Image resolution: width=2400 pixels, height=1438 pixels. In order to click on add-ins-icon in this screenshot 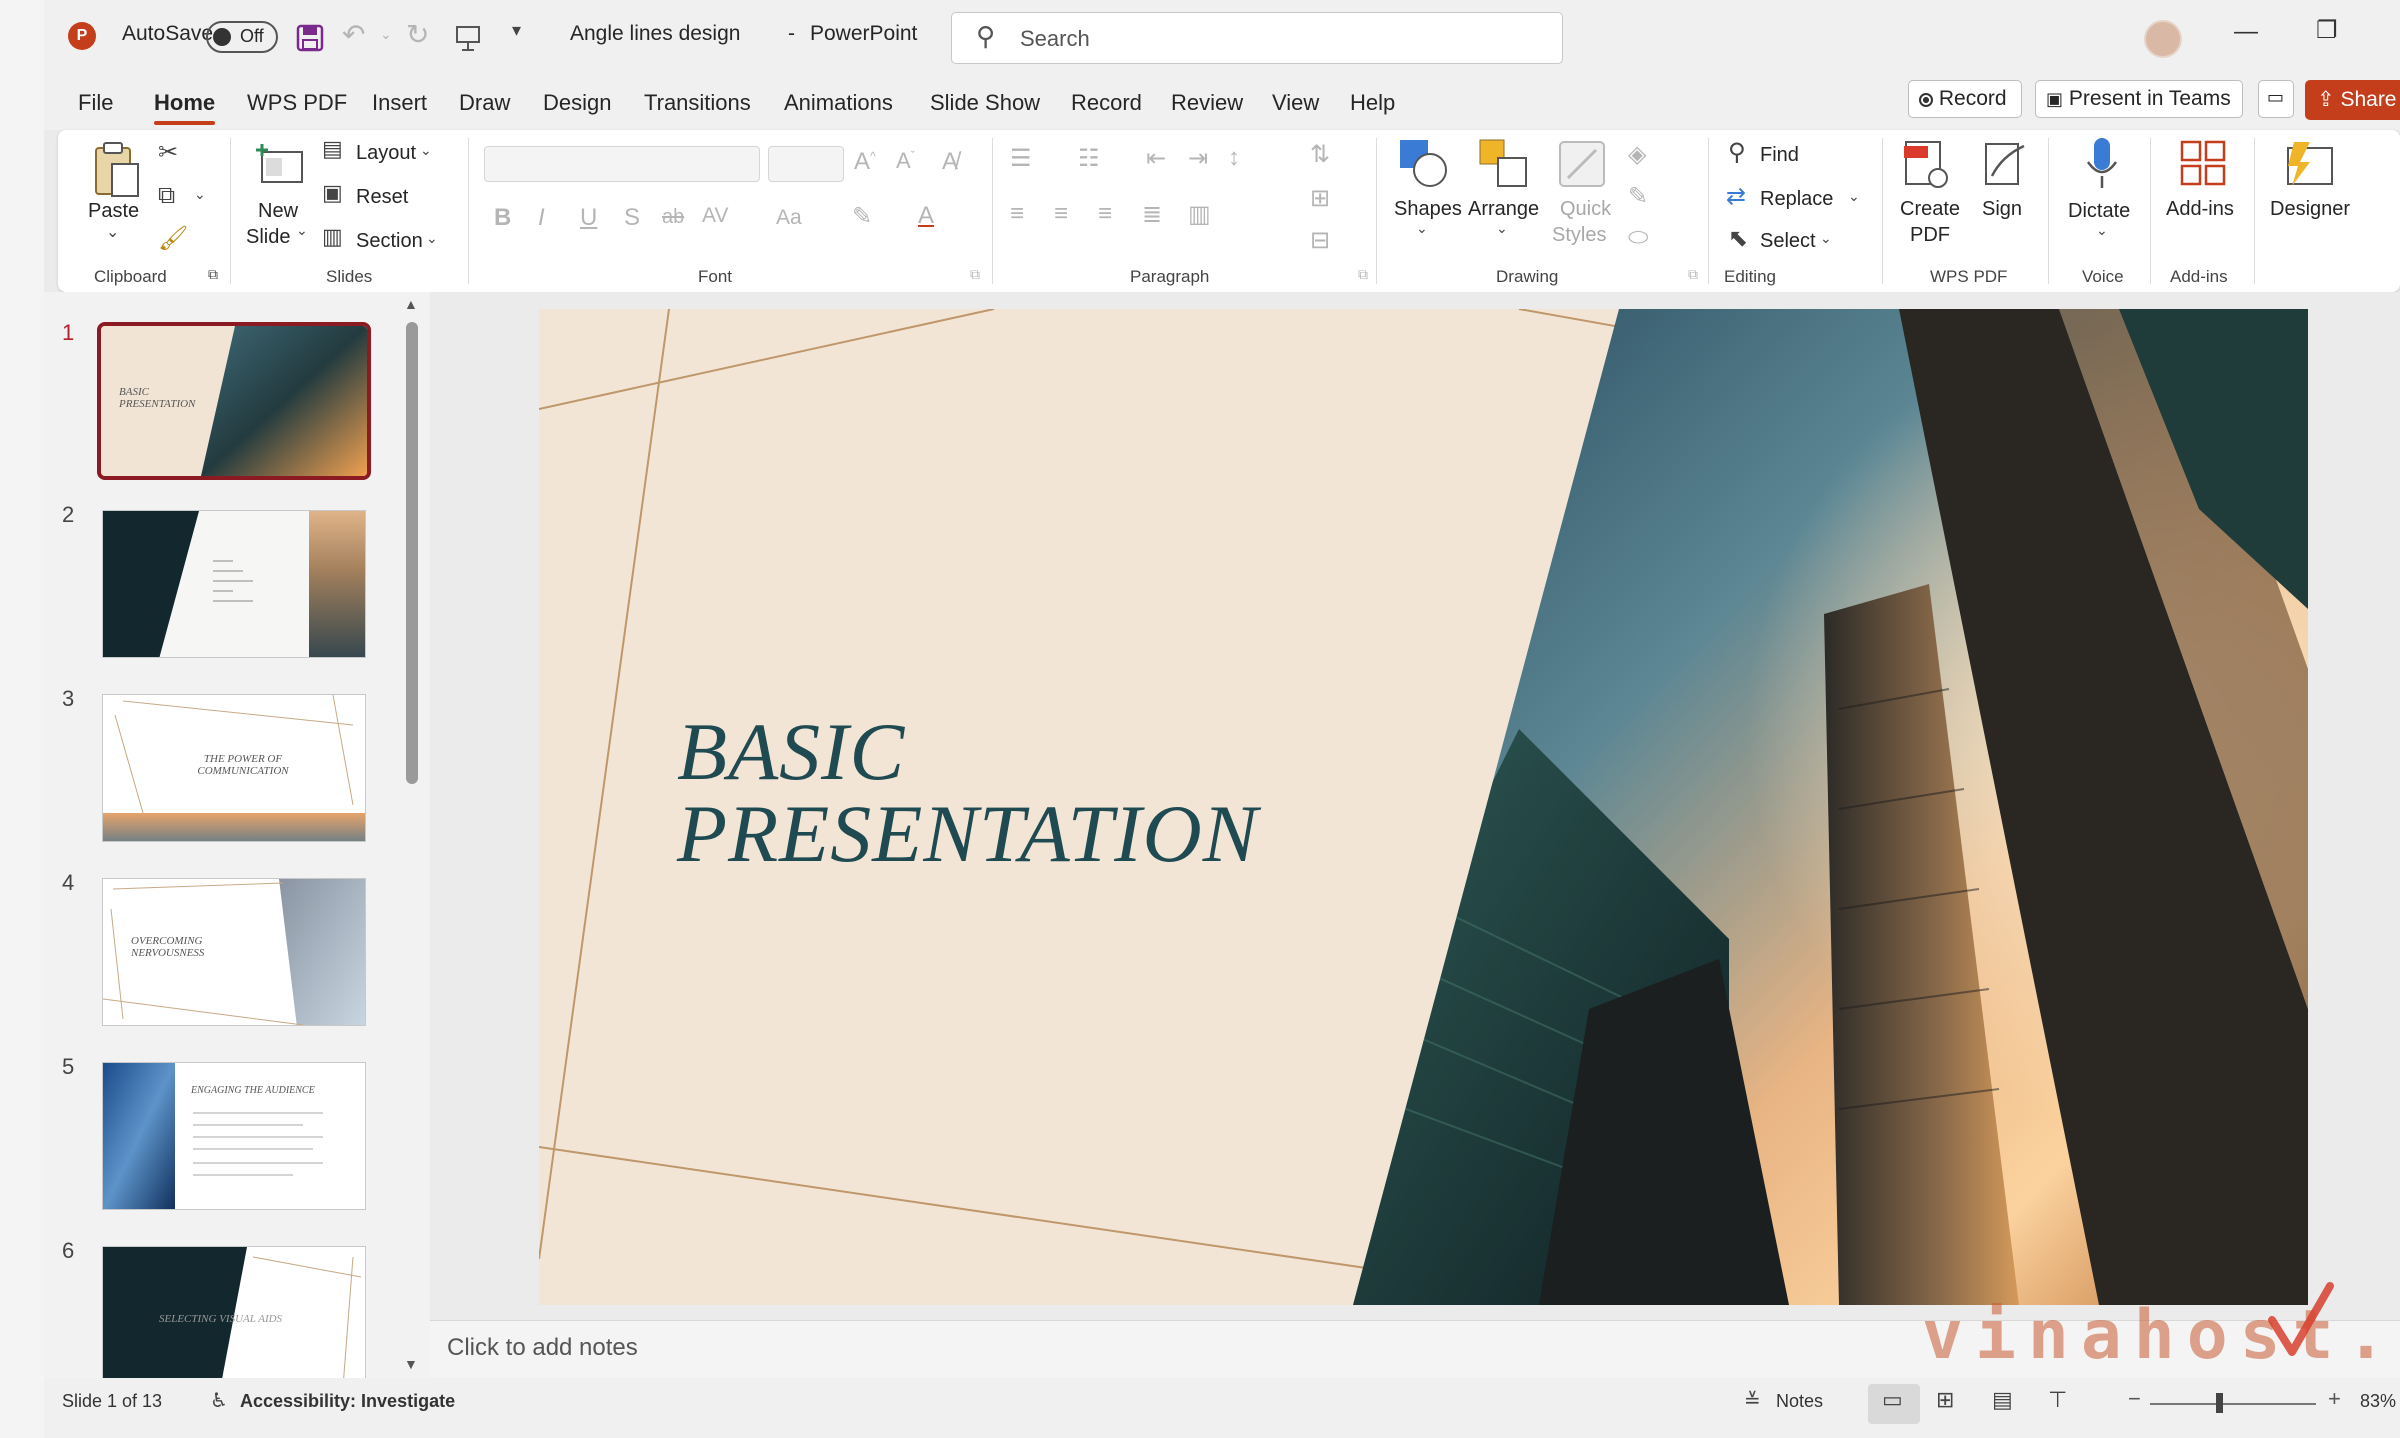, I will do `click(2204, 164)`.